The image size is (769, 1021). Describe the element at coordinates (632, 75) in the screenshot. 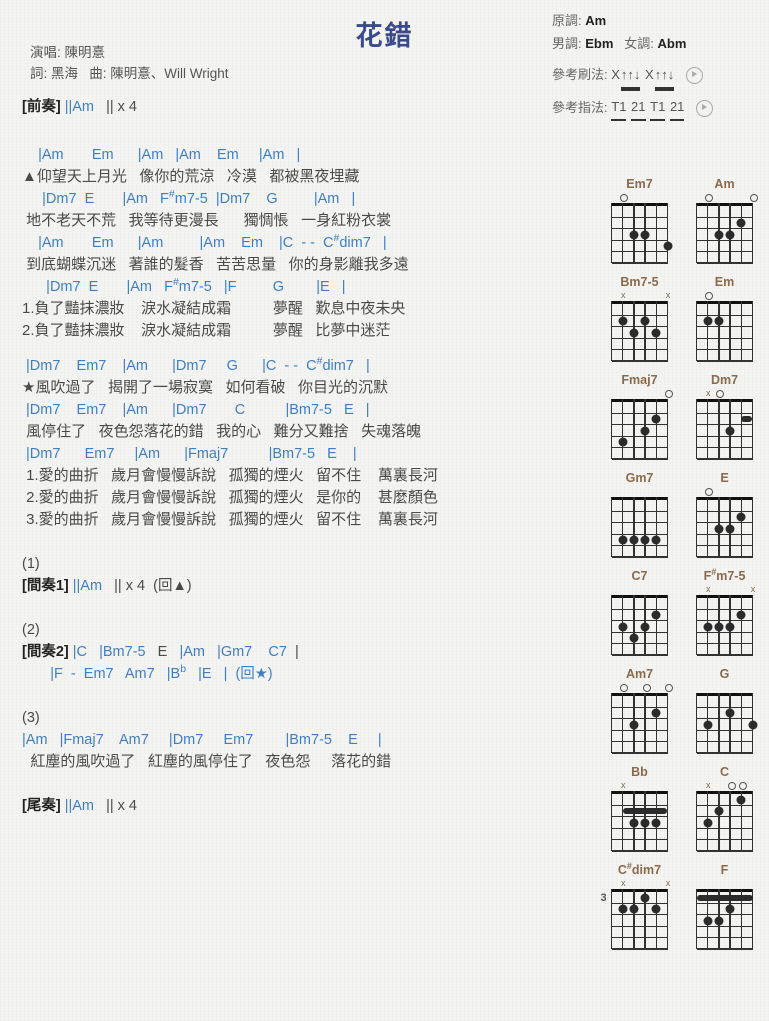

I see `strum-pattern-row: 參考刷法: X↑↑↓ X↑↑↓` at that location.